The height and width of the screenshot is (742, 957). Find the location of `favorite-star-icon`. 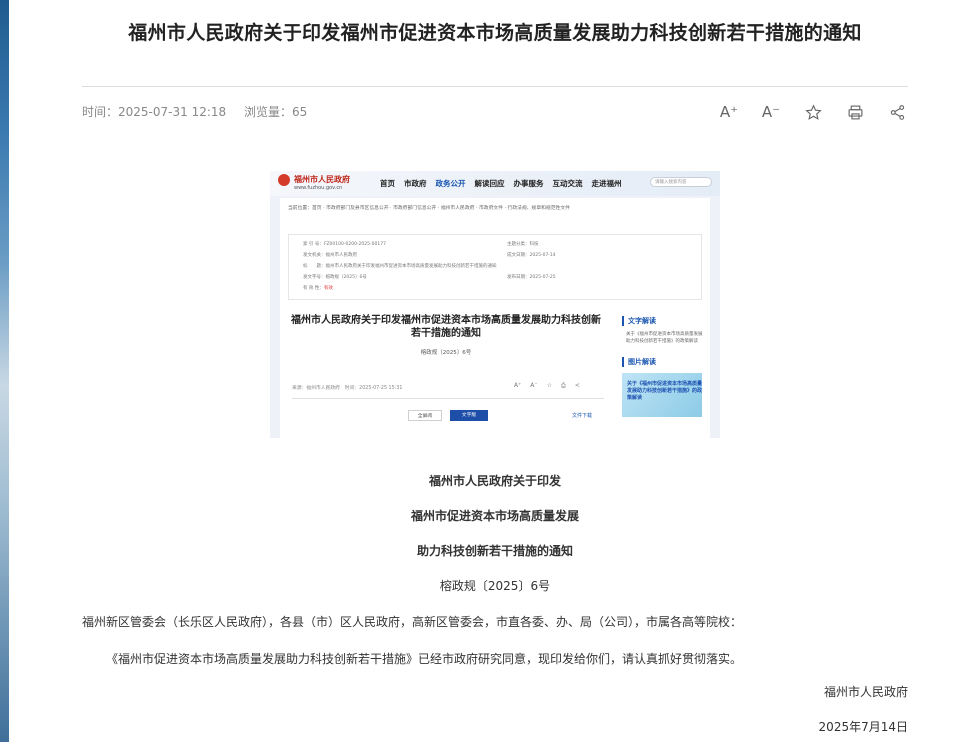

favorite-star-icon is located at coordinates (813, 112).